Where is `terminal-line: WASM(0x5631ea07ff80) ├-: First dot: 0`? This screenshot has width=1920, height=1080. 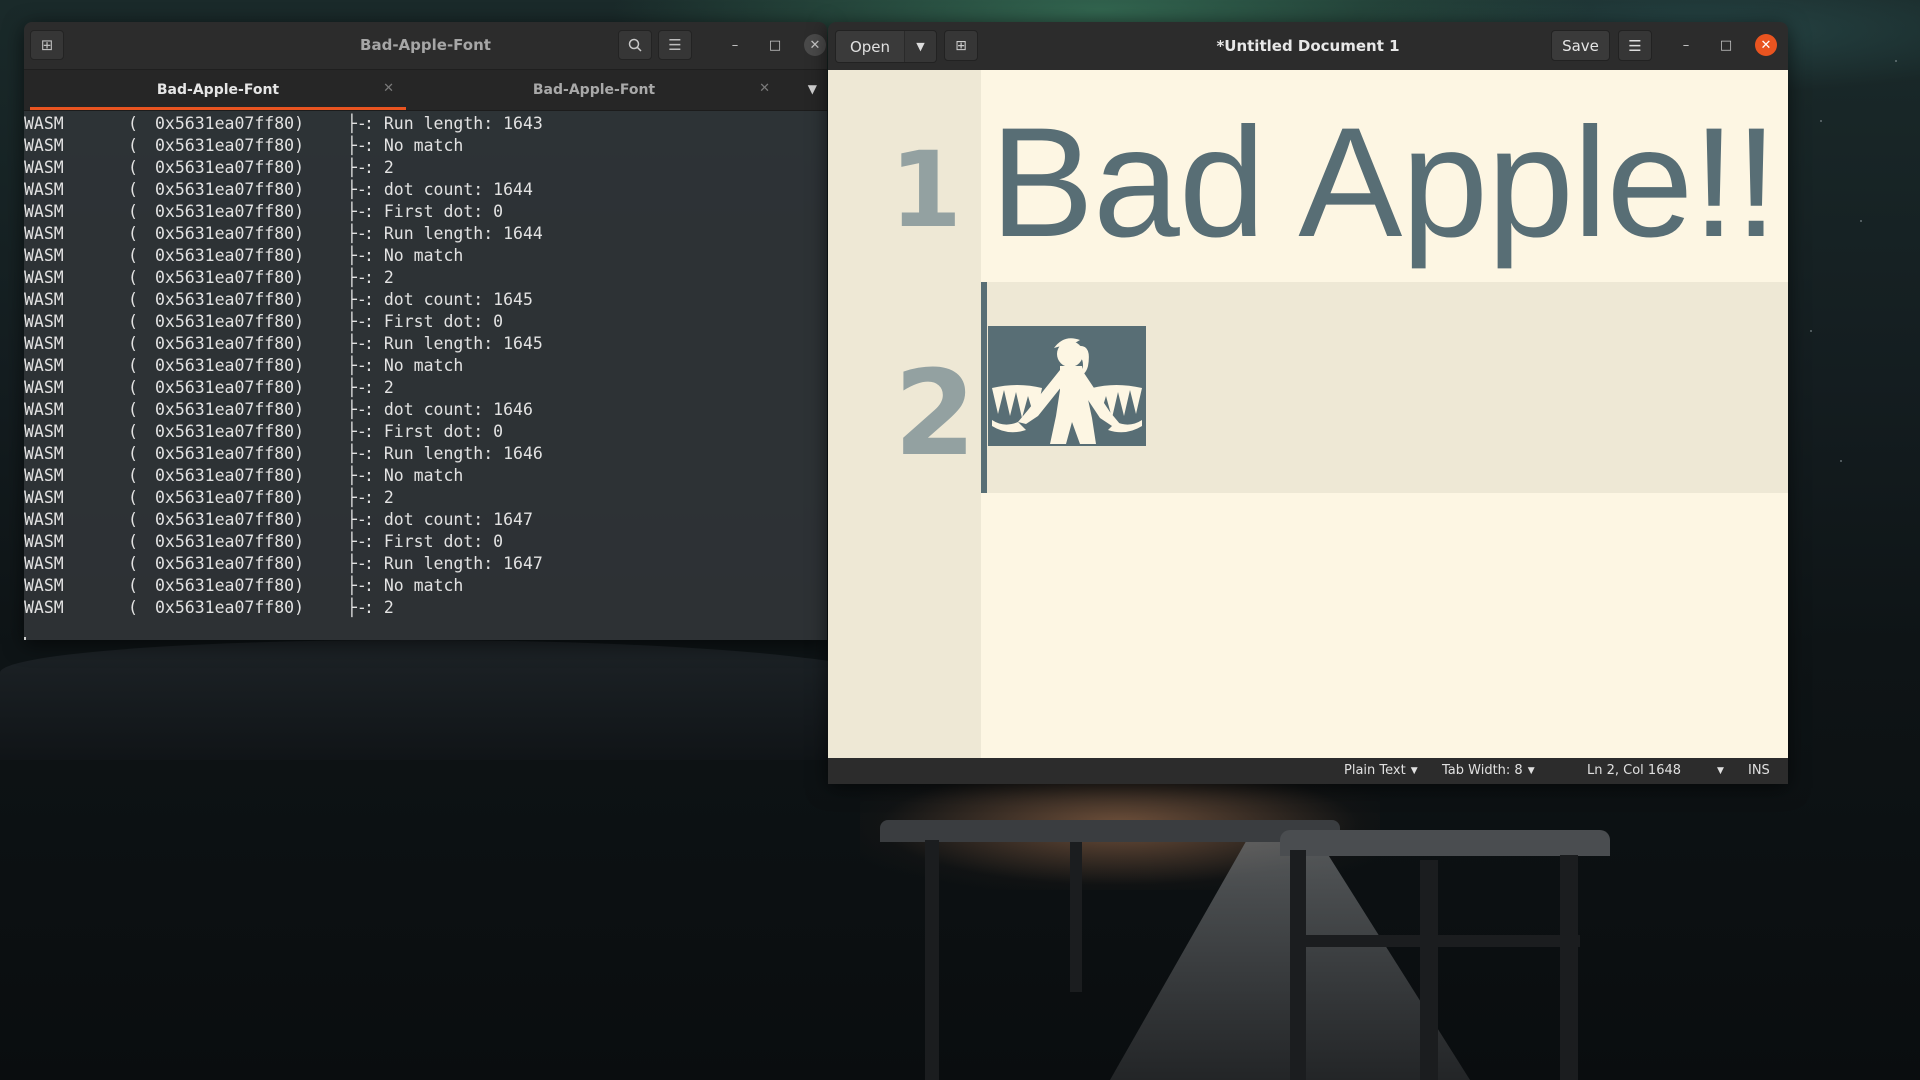 terminal-line: WASM(0x5631ea07ff80) ├-: First dot: 0 is located at coordinates (425, 542).